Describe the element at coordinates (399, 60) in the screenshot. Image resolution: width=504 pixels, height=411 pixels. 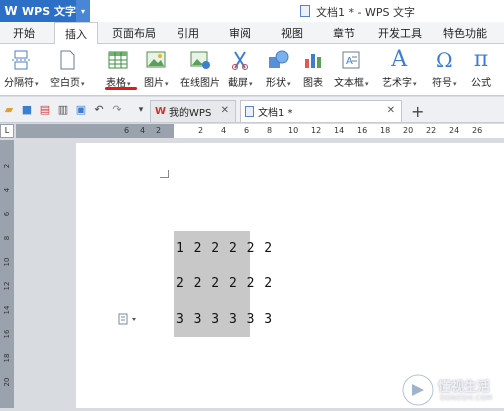
I see `wordart-icon: A` at that location.